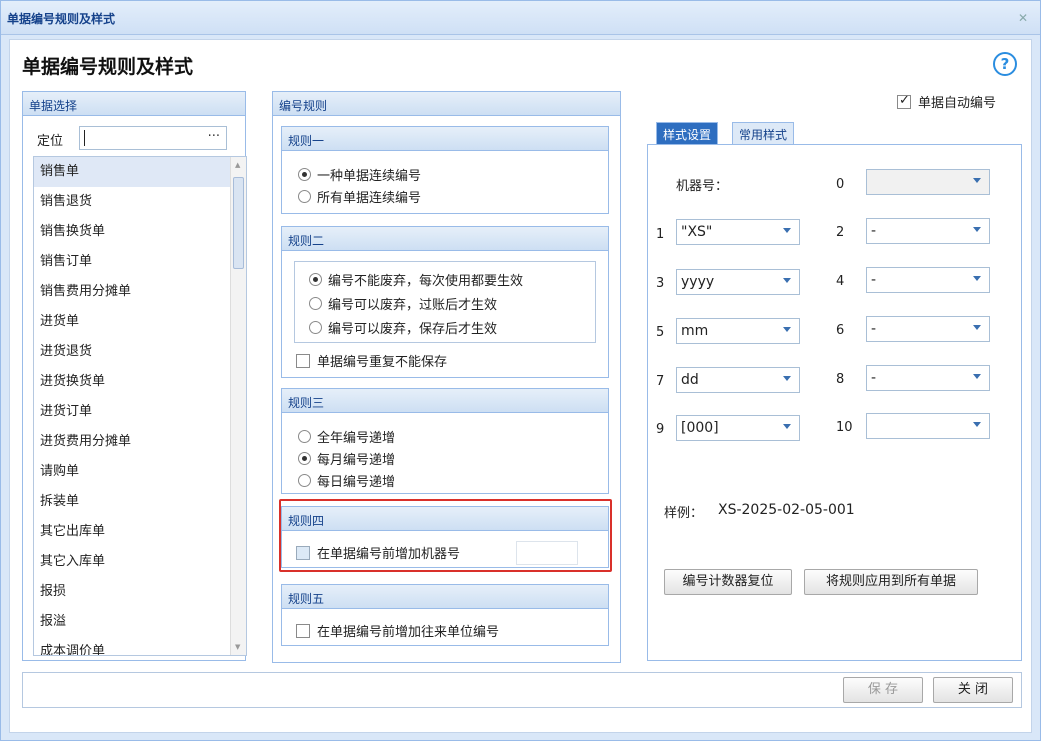 Image resolution: width=1041 pixels, height=741 pixels. What do you see at coordinates (928, 426) in the screenshot?
I see `slot-10-select` at bounding box center [928, 426].